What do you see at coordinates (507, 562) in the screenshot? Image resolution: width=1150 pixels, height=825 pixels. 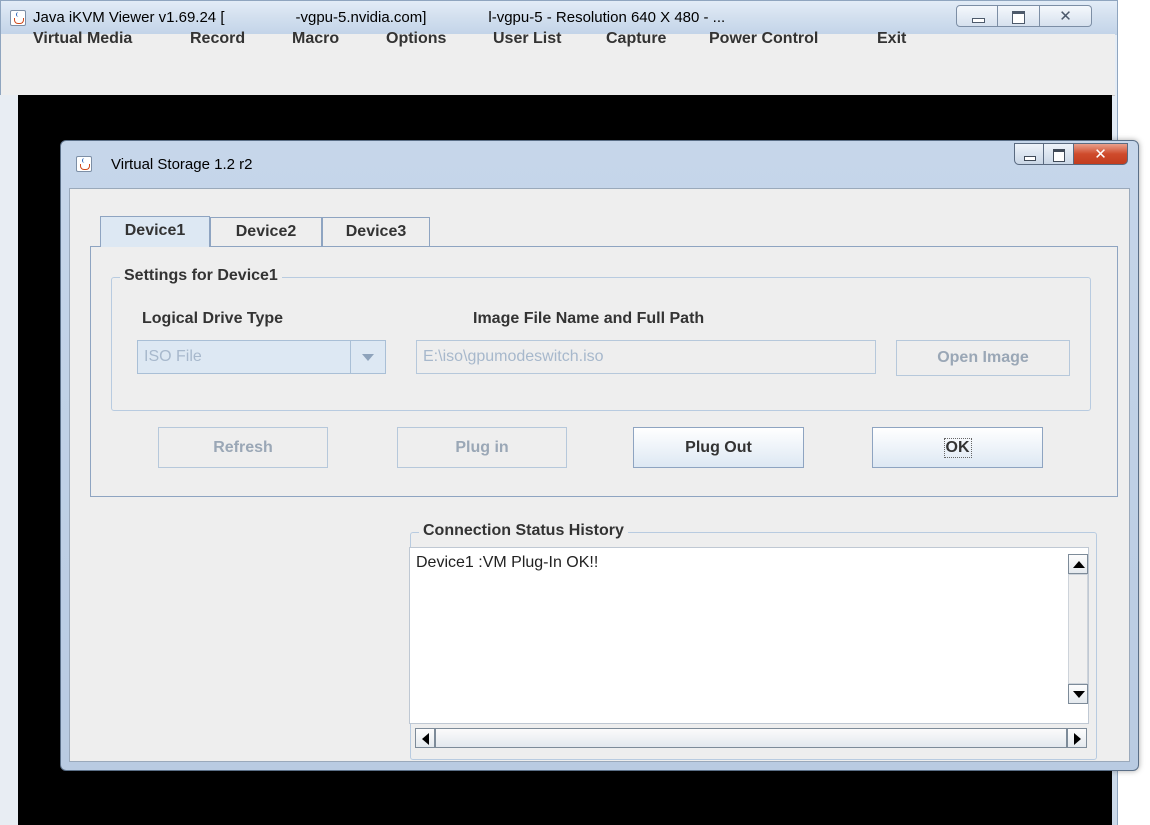 I see `status-line: Device1 :VM Plug-In OK!!` at bounding box center [507, 562].